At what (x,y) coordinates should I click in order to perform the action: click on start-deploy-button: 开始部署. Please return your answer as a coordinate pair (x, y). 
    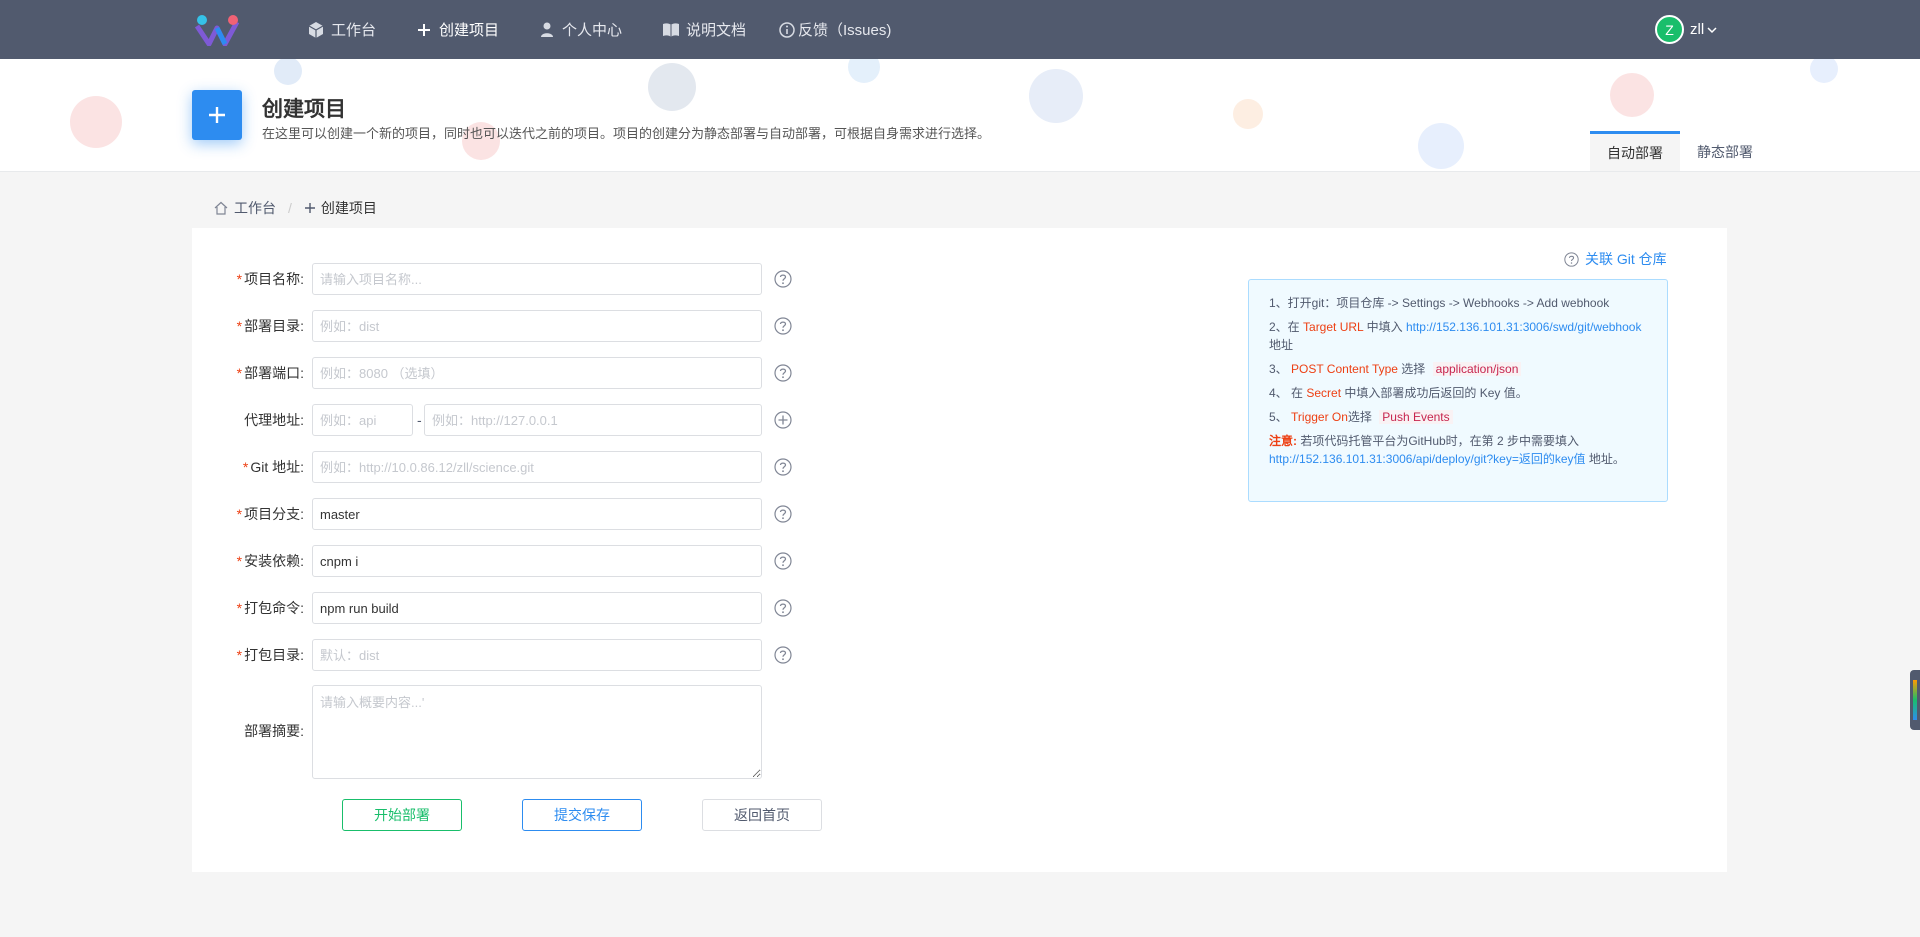
    Looking at the image, I should click on (402, 815).